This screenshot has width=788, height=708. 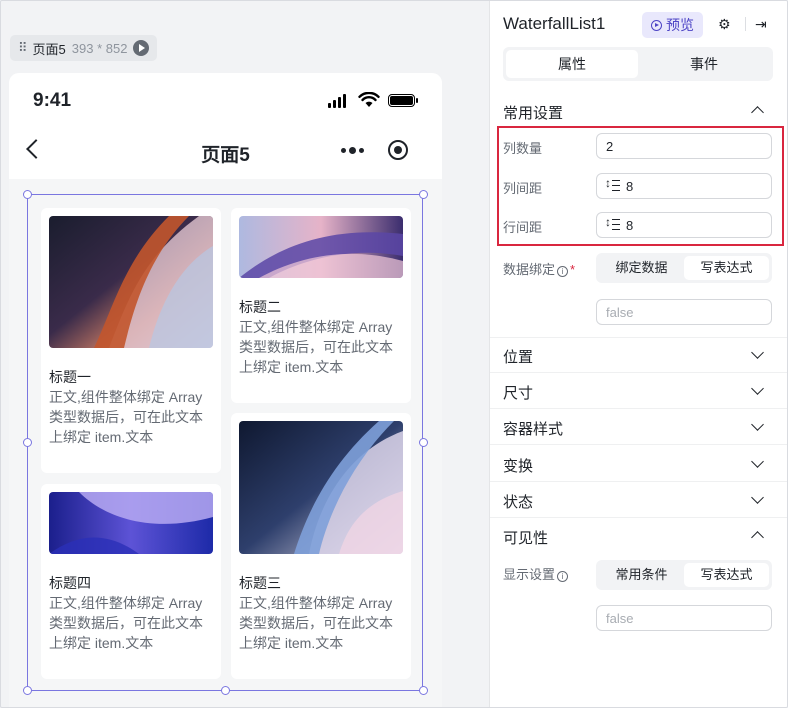 I want to click on row-gap-label: 行间距, so click(x=523, y=227).